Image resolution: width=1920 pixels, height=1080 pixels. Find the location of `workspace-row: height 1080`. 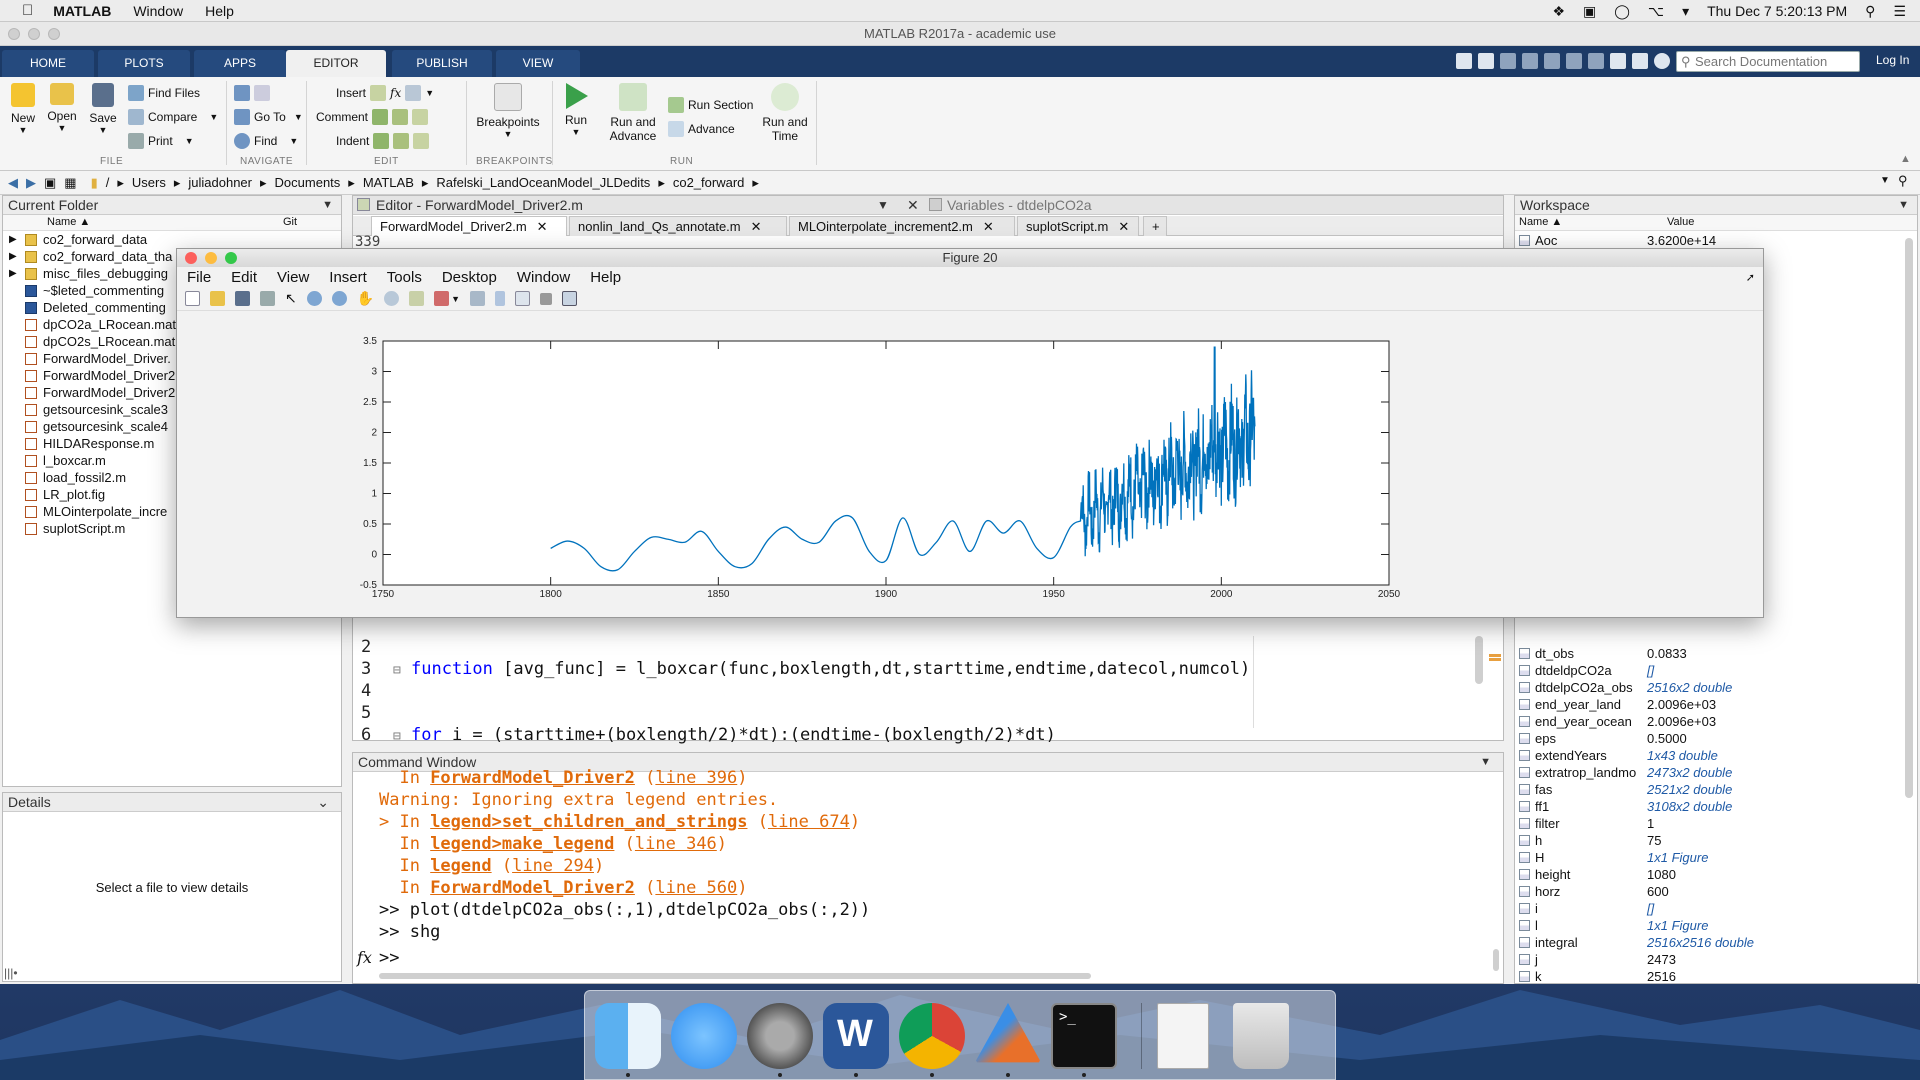

workspace-row: height 1080 is located at coordinates (1705, 874).